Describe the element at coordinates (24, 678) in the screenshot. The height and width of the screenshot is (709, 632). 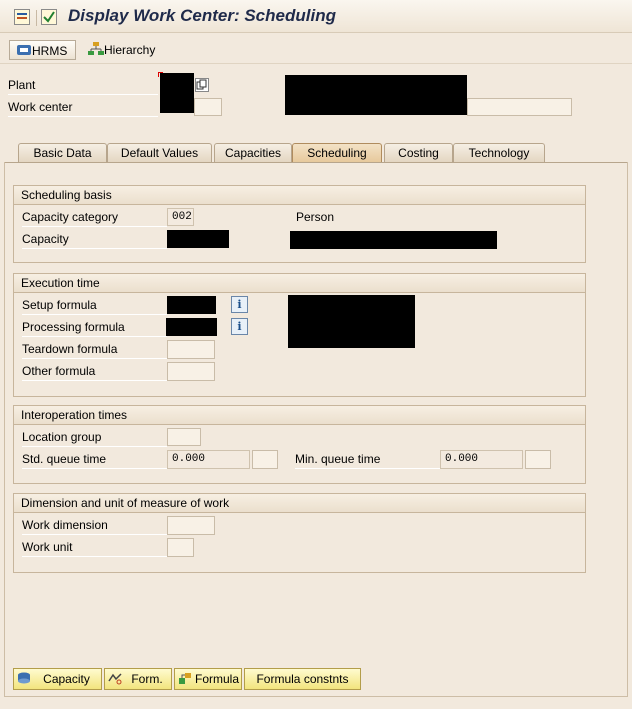
I see `capacity-icon` at that location.